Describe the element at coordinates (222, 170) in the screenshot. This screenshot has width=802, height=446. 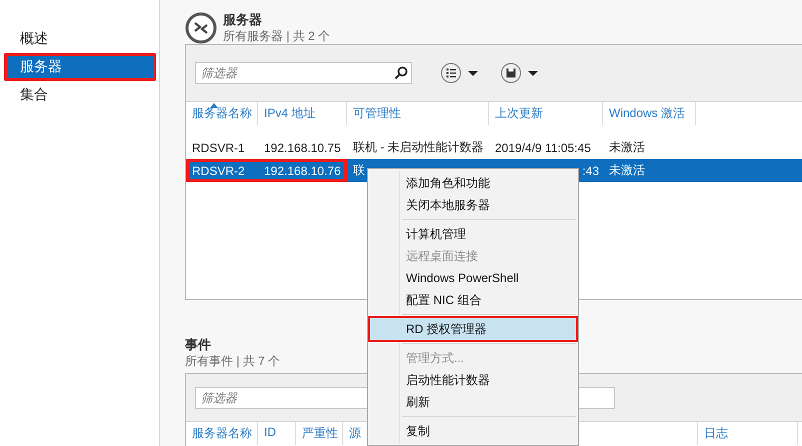
I see `table-cell: RDSVR-2` at that location.